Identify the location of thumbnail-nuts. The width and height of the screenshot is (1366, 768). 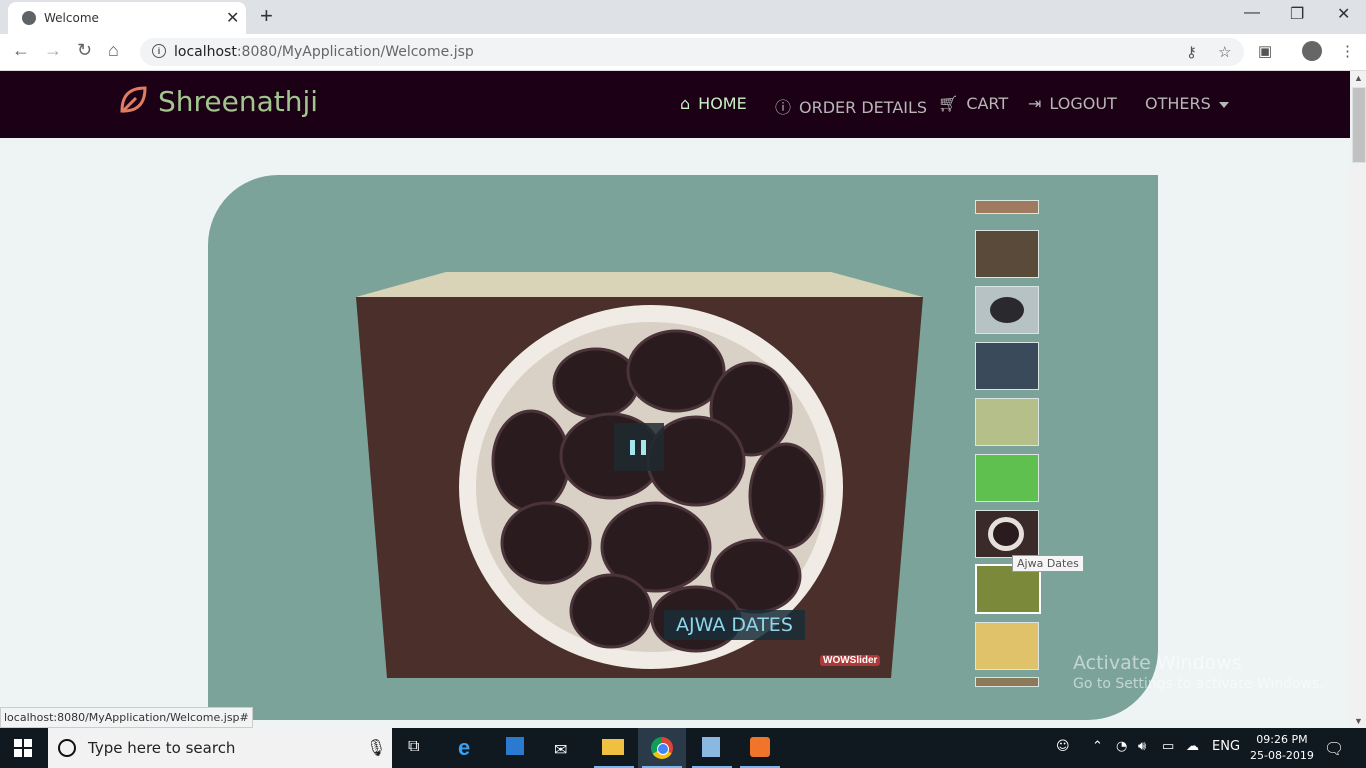
(1007, 682).